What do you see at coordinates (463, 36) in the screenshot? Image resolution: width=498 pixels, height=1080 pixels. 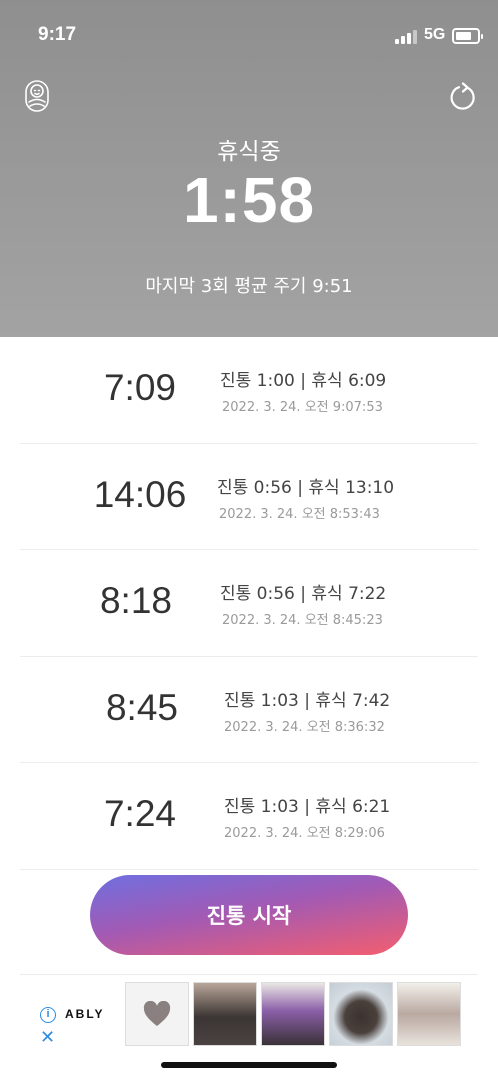 I see `battery-level` at bounding box center [463, 36].